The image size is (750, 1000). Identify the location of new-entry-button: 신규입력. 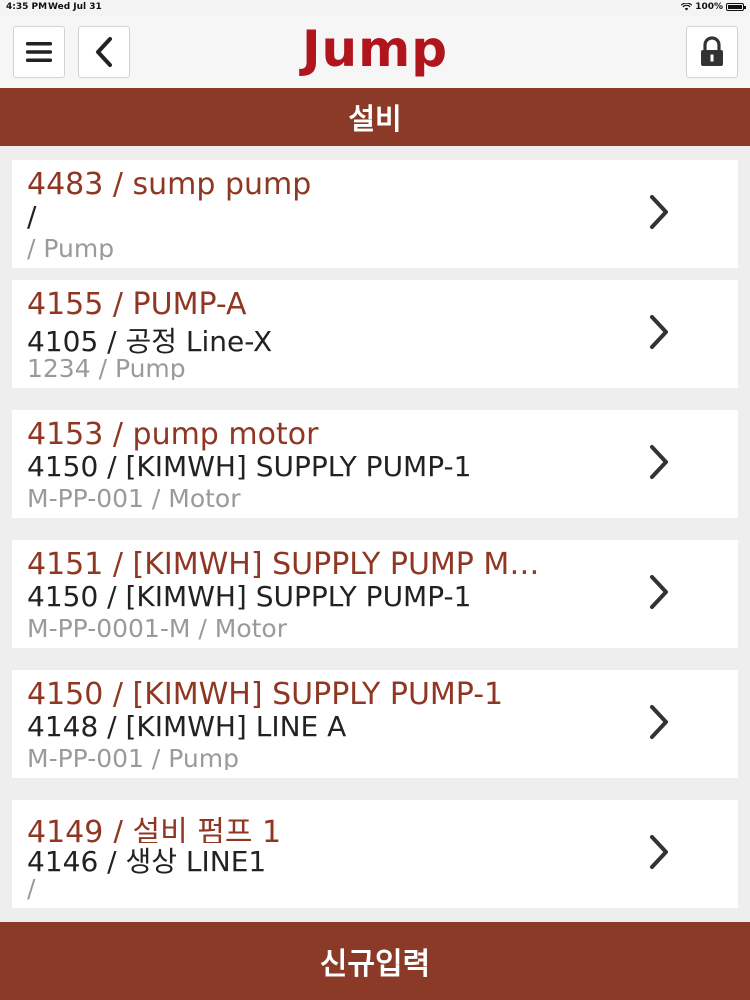
(375, 961).